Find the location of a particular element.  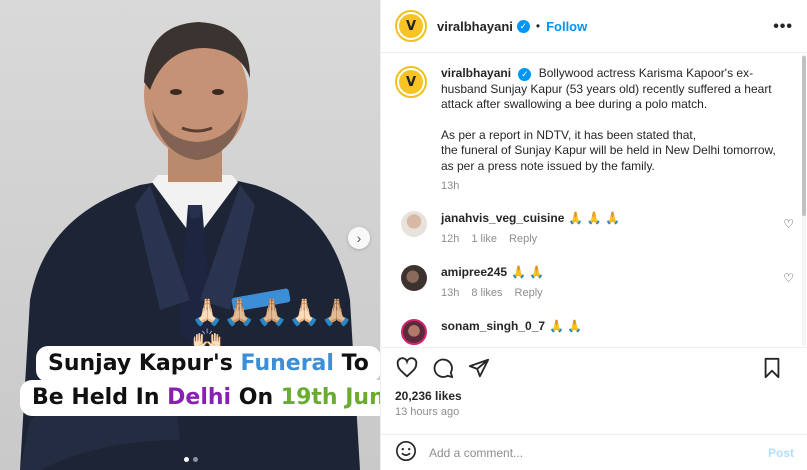

comment-input is located at coordinates (598, 452).